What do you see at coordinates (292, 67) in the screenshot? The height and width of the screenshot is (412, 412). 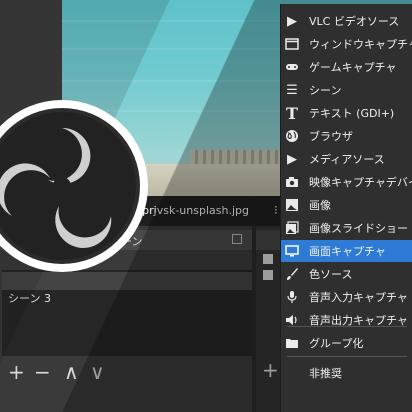 I see `gamepad-icon` at bounding box center [292, 67].